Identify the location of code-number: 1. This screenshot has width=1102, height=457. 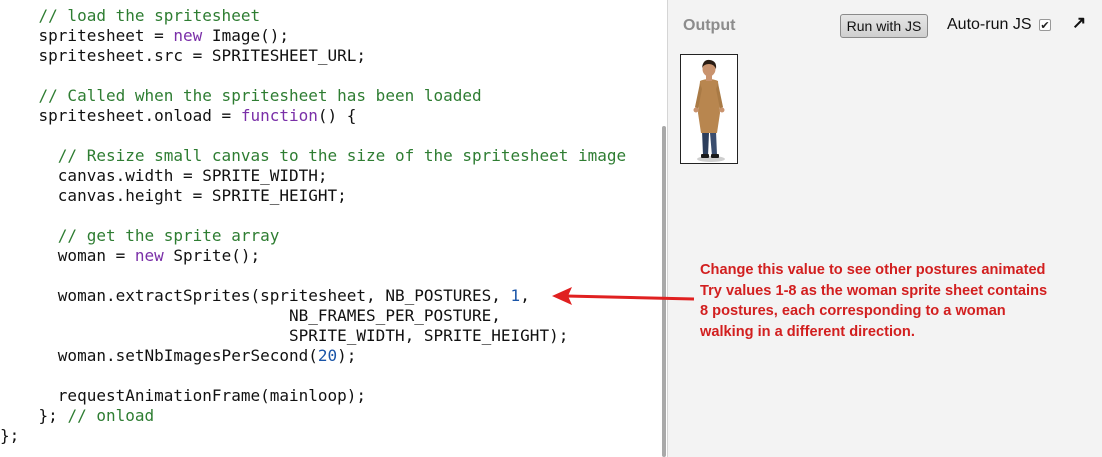
(515, 295).